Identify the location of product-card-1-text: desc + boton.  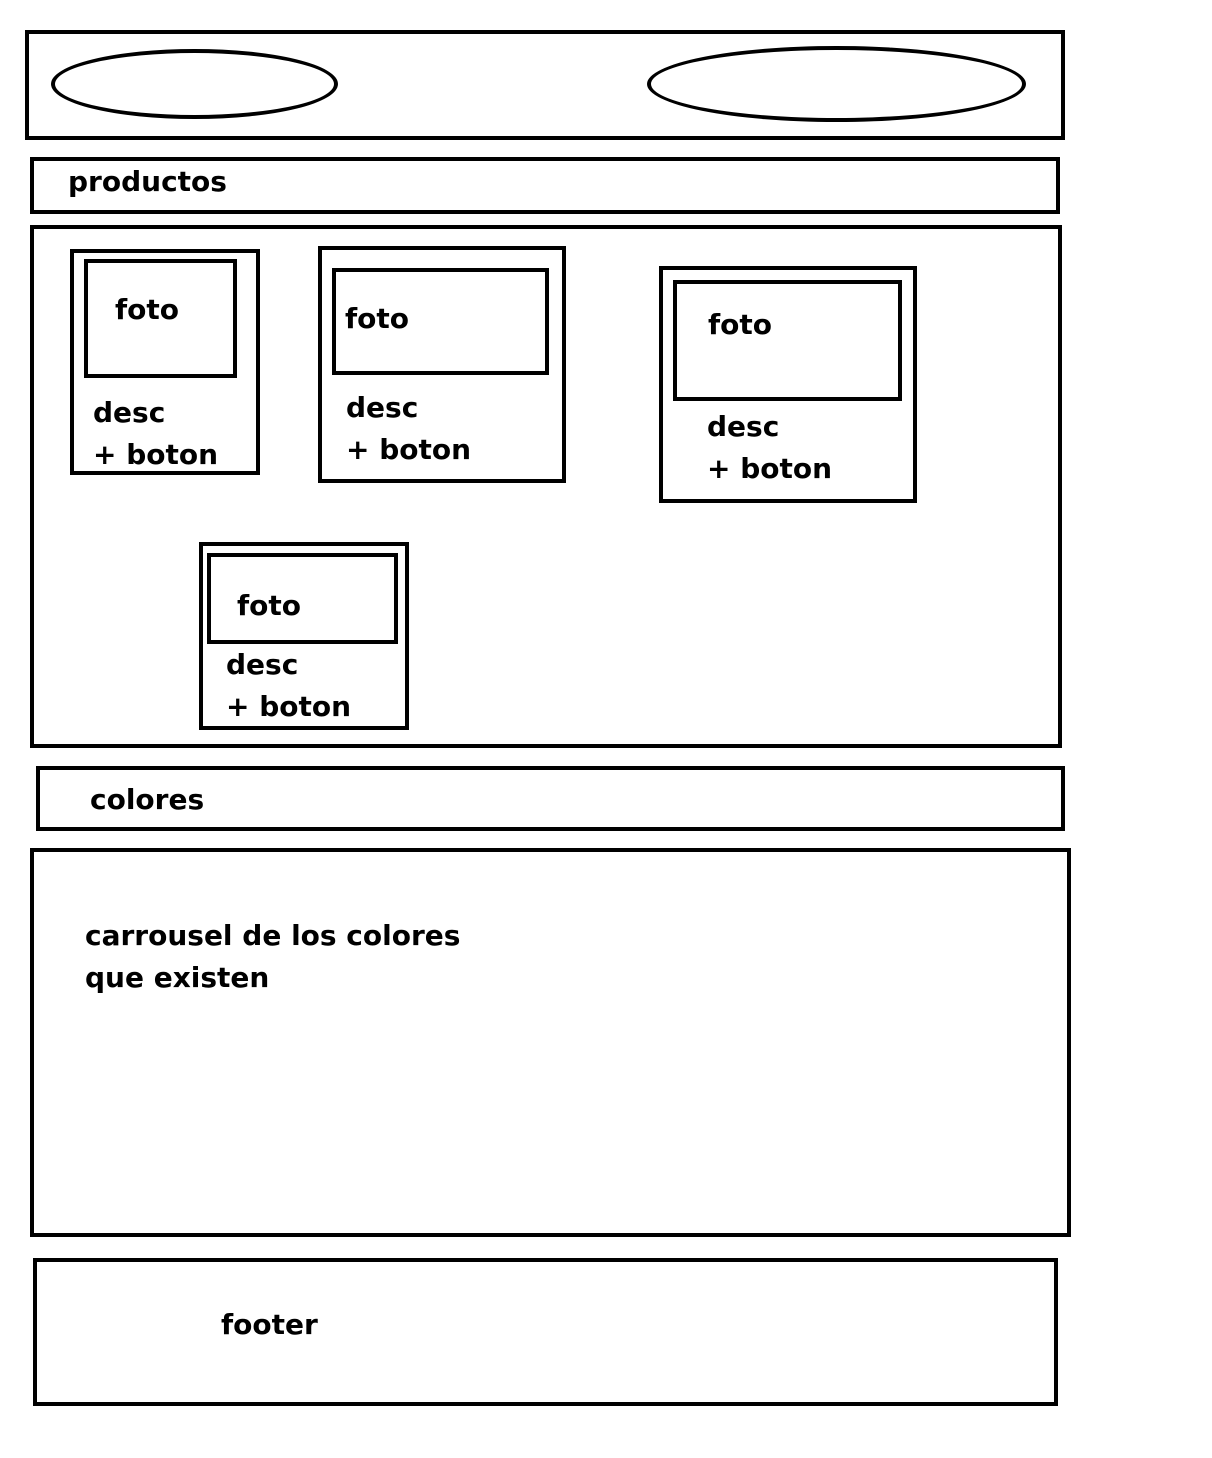
(155, 434).